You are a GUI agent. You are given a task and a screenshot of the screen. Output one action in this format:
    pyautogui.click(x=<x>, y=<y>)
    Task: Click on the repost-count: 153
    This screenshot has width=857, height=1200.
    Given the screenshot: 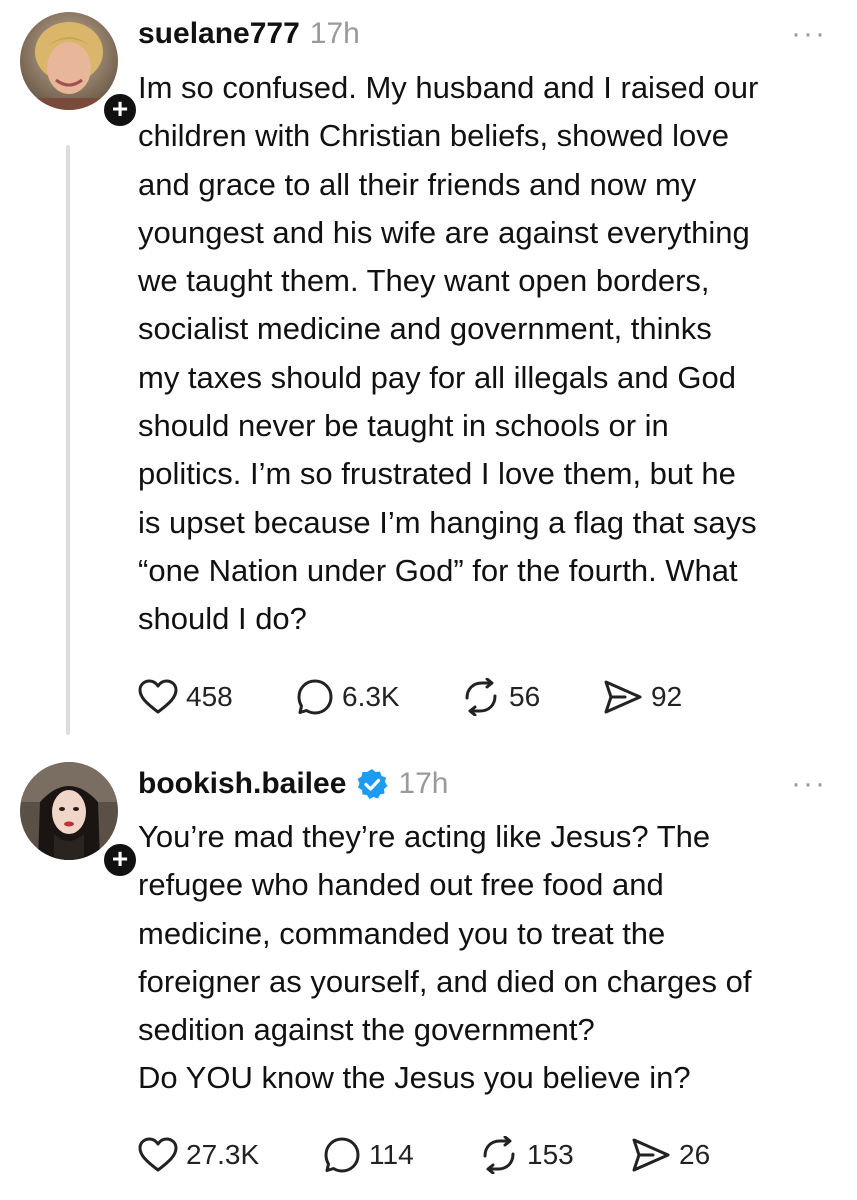 What is the action you would take?
    pyautogui.click(x=550, y=1154)
    